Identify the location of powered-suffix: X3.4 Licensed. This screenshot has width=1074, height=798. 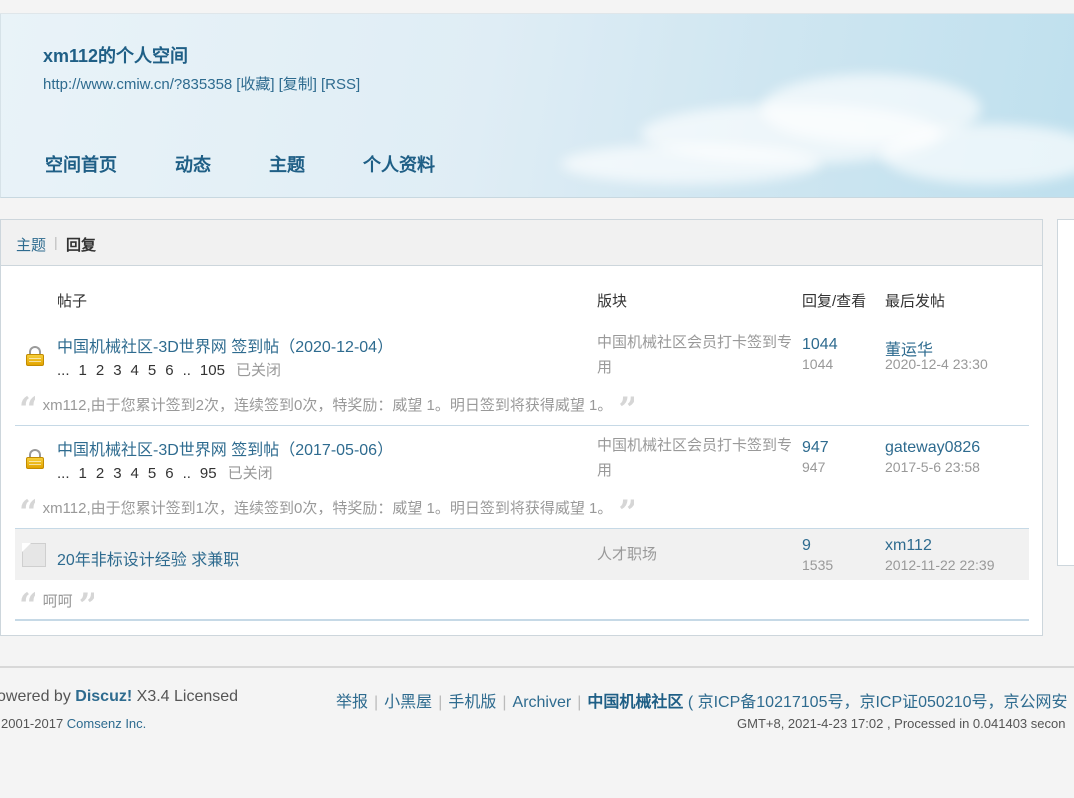
(187, 696).